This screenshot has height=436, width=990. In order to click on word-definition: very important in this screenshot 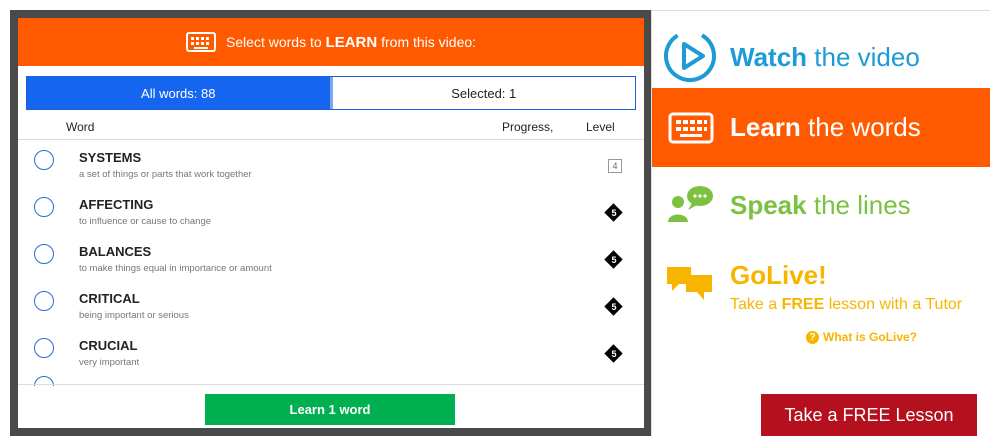, I will do `click(109, 362)`.